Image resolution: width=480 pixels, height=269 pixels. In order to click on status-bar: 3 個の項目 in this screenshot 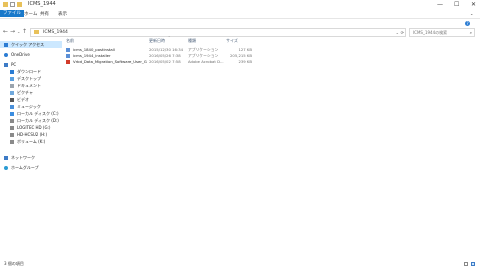, I will do `click(240, 264)`.